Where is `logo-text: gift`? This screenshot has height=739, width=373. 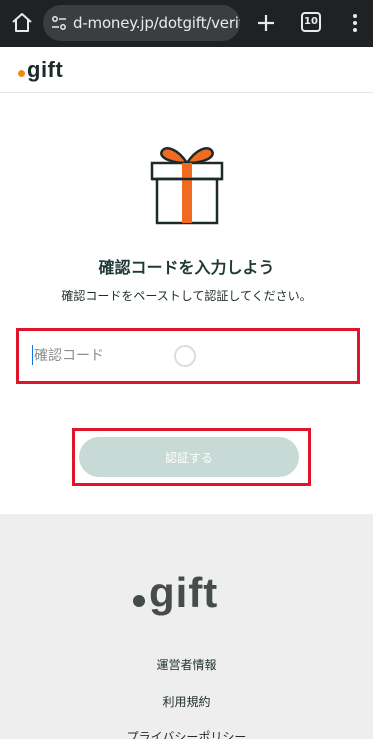
logo-text: gift is located at coordinates (45, 69).